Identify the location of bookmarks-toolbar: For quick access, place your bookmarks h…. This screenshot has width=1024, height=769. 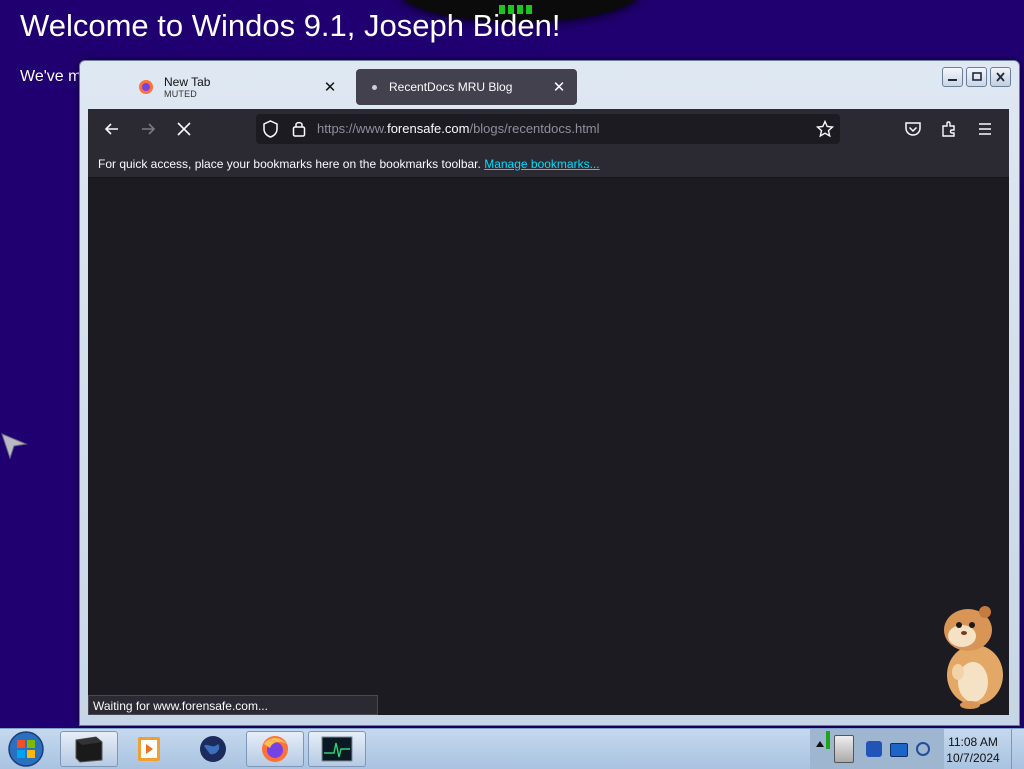
(548, 163).